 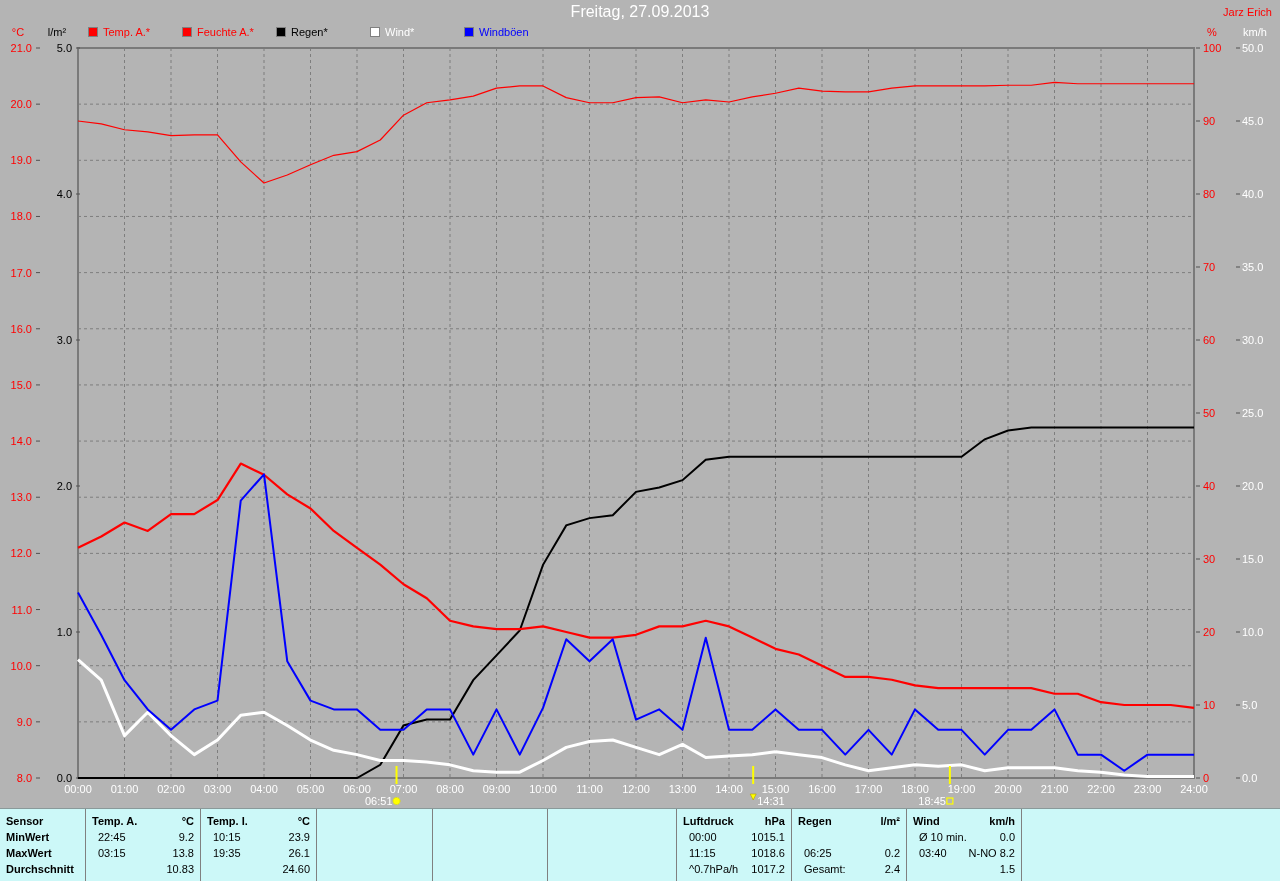 I want to click on time-axis-label: 21:00, so click(x=1054, y=789).